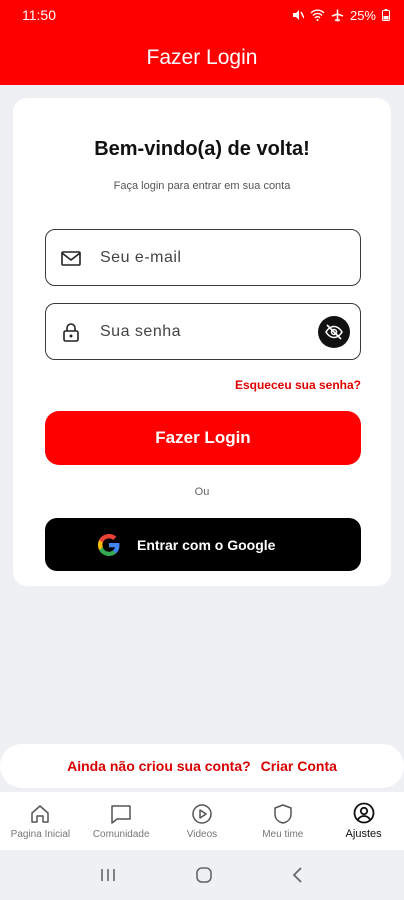 This screenshot has width=404, height=900. I want to click on eye-off-icon, so click(334, 331).